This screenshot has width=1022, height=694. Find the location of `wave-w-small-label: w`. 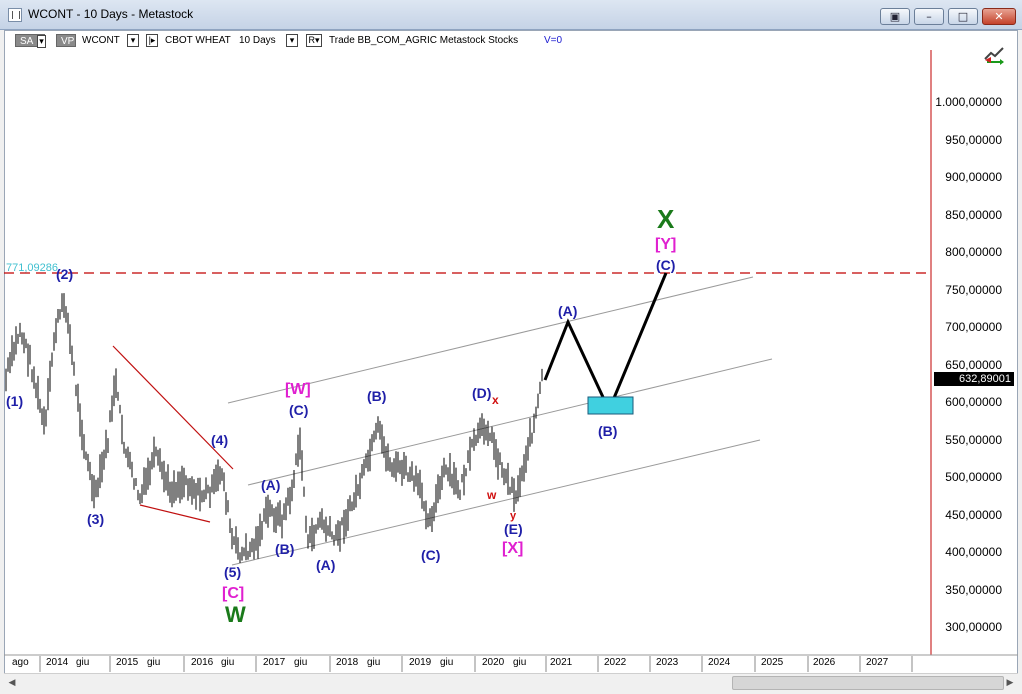

wave-w-small-label: w is located at coordinates (491, 495).